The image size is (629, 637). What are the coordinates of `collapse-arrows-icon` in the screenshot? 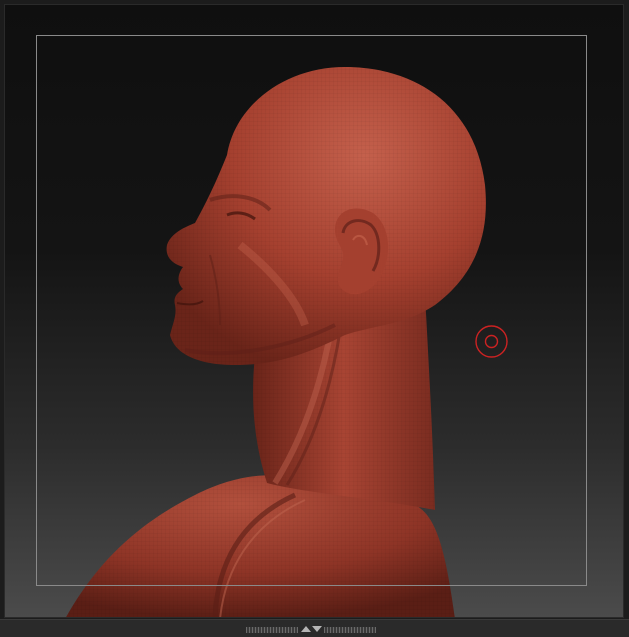 It's located at (311, 629).